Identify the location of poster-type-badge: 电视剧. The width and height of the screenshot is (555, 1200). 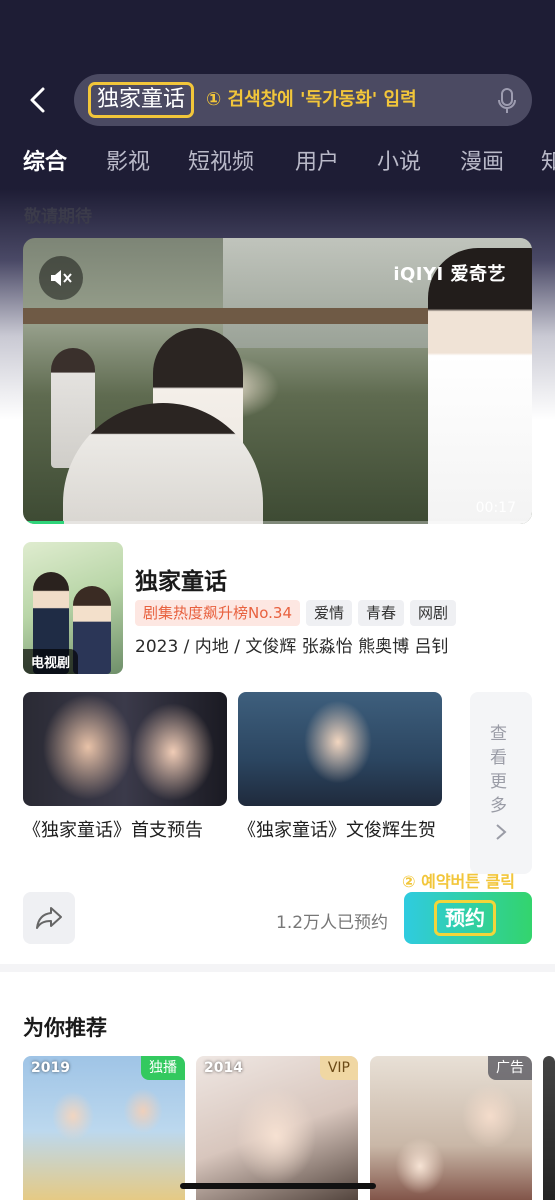
(51, 661).